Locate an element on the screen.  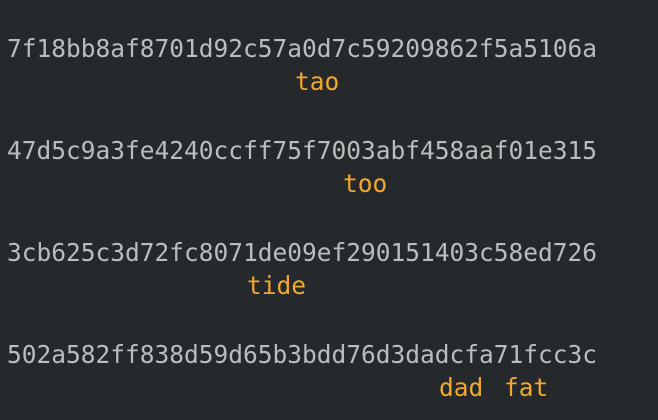
highlight-word: tide is located at coordinates (277, 285).